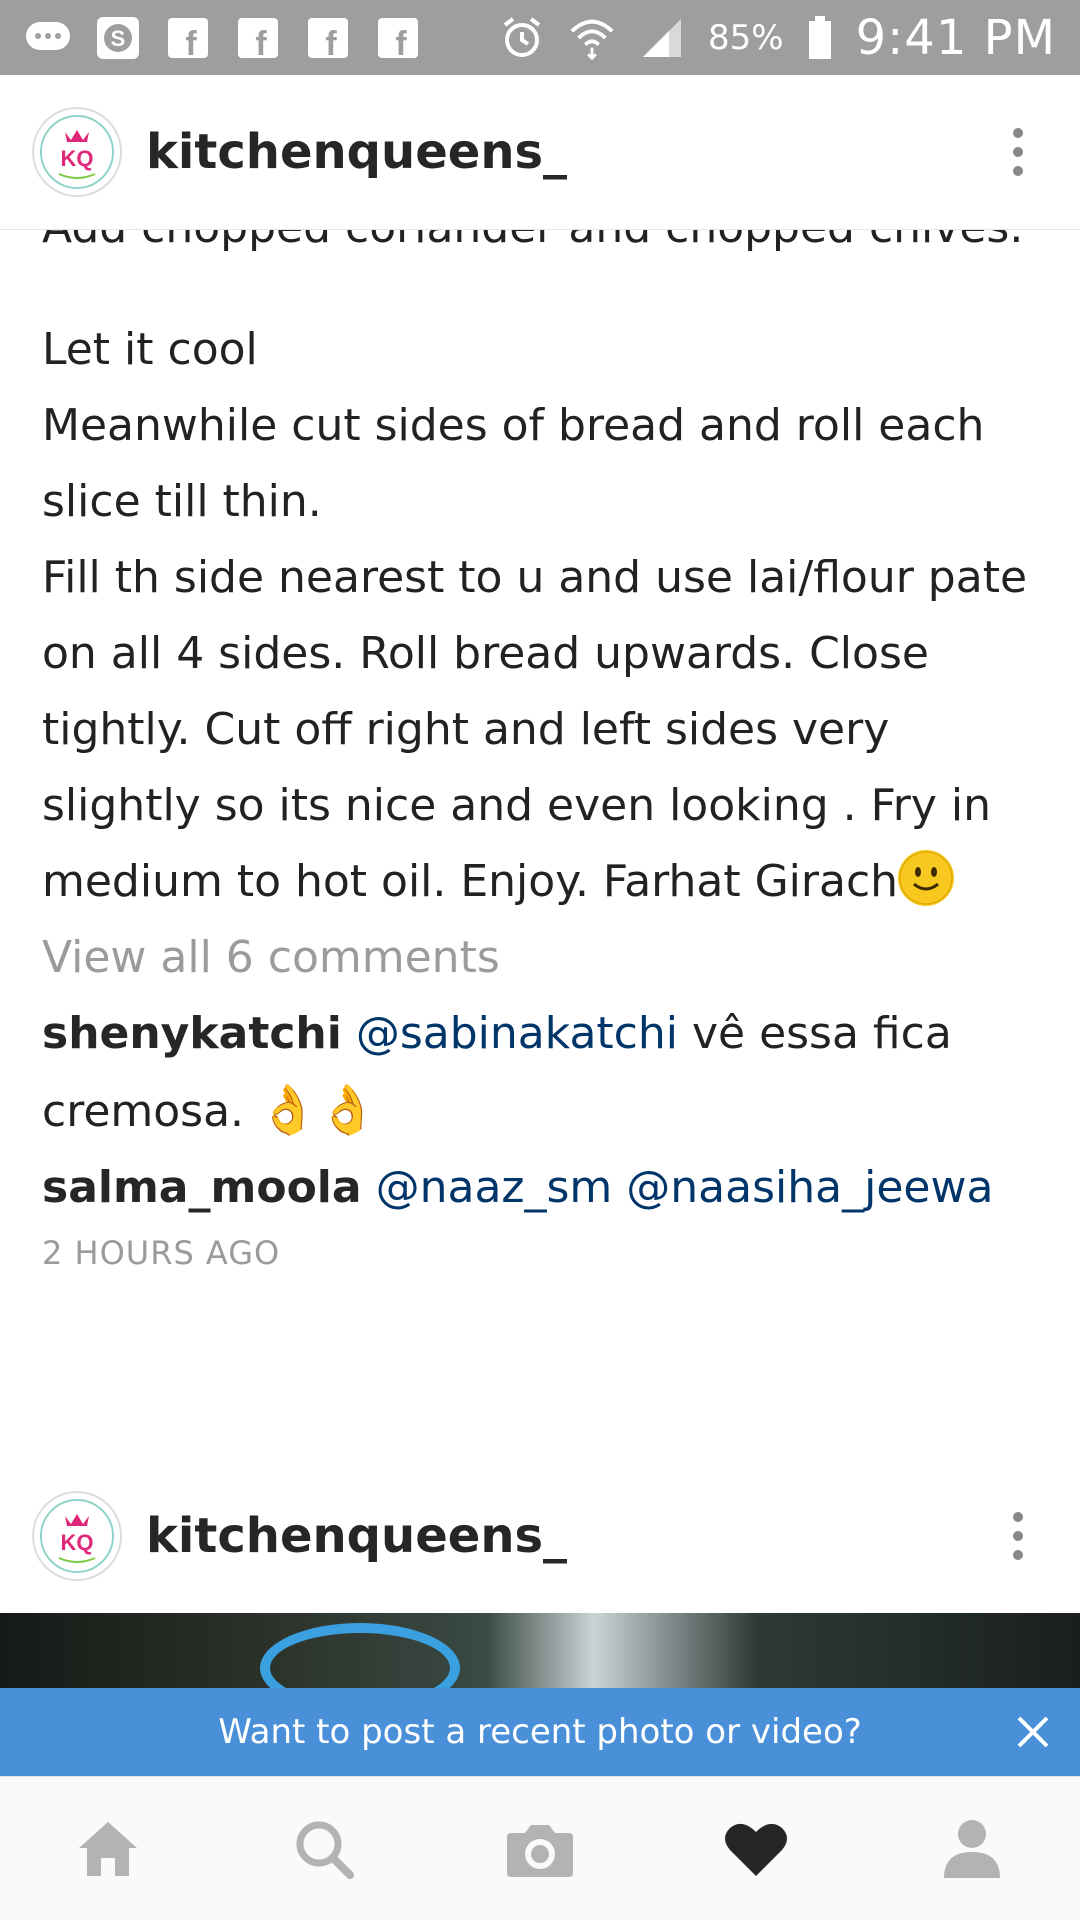 The height and width of the screenshot is (1920, 1080). Describe the element at coordinates (522, 38) in the screenshot. I see `alarm-icon` at that location.